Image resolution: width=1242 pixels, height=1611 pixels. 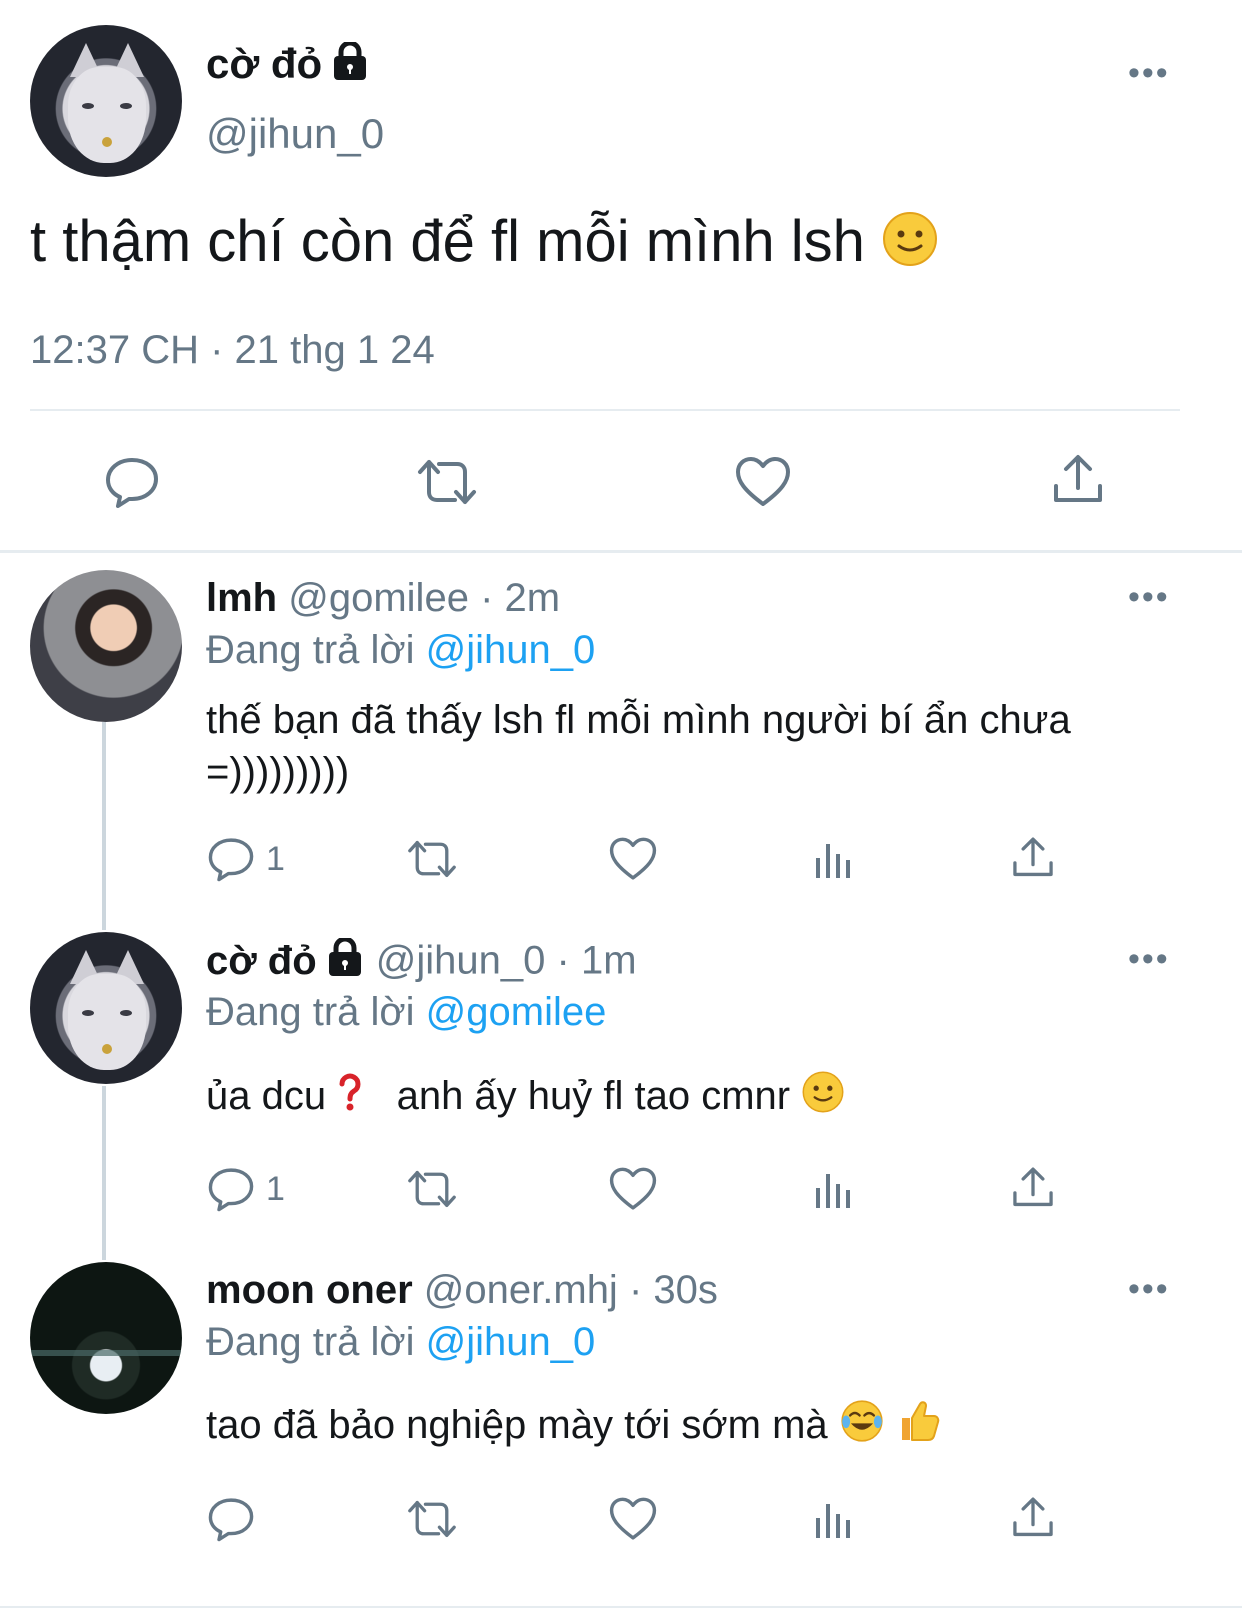 What do you see at coordinates (521, 1290) in the screenshot?
I see `user-handle: @oner.mhj` at bounding box center [521, 1290].